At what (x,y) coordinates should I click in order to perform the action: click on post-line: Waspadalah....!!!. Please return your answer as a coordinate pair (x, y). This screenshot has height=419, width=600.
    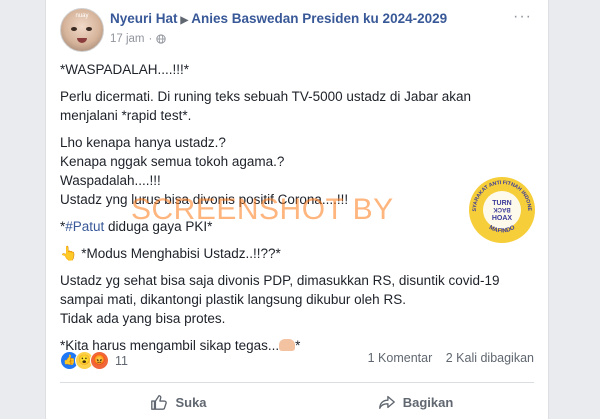
    Looking at the image, I should click on (110, 180).